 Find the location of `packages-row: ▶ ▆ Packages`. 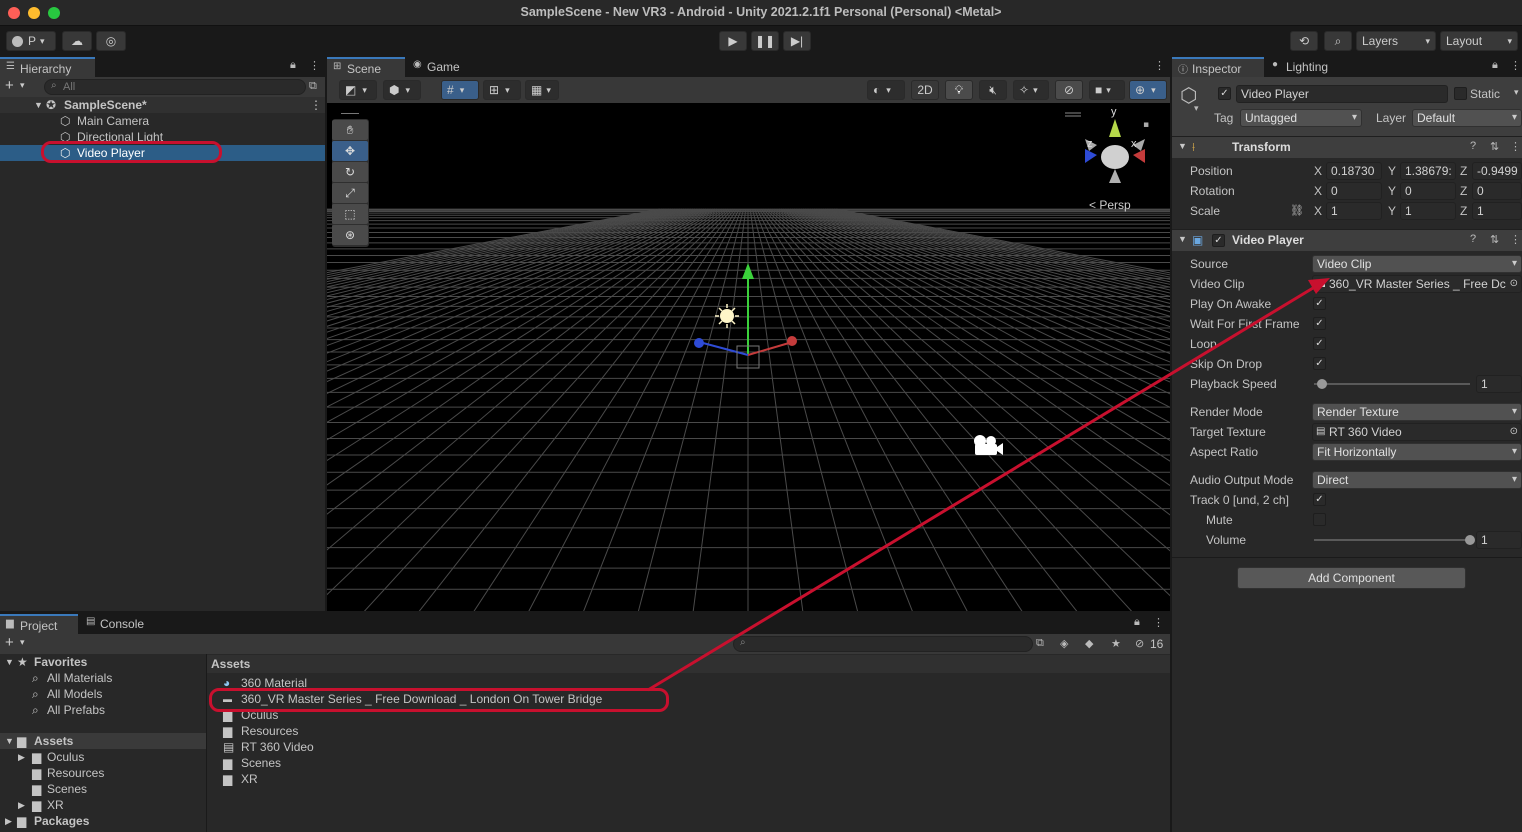

packages-row: ▶ ▆ Packages is located at coordinates (103, 821).